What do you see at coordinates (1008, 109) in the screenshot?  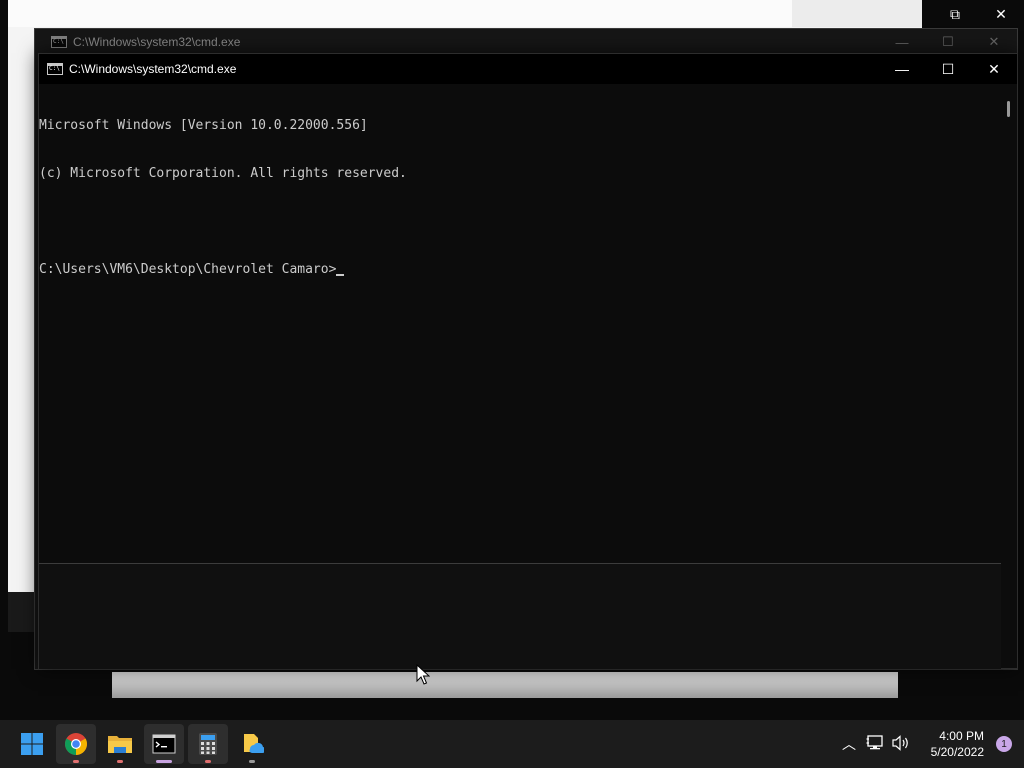 I see `scrollbar-thumb` at bounding box center [1008, 109].